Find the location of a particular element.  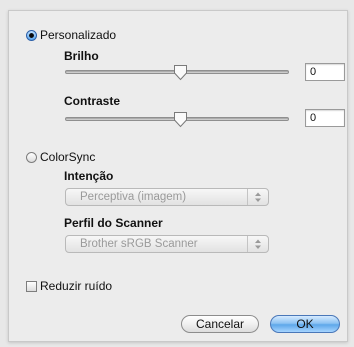

personalizado-label: Personalizado is located at coordinates (78, 35).